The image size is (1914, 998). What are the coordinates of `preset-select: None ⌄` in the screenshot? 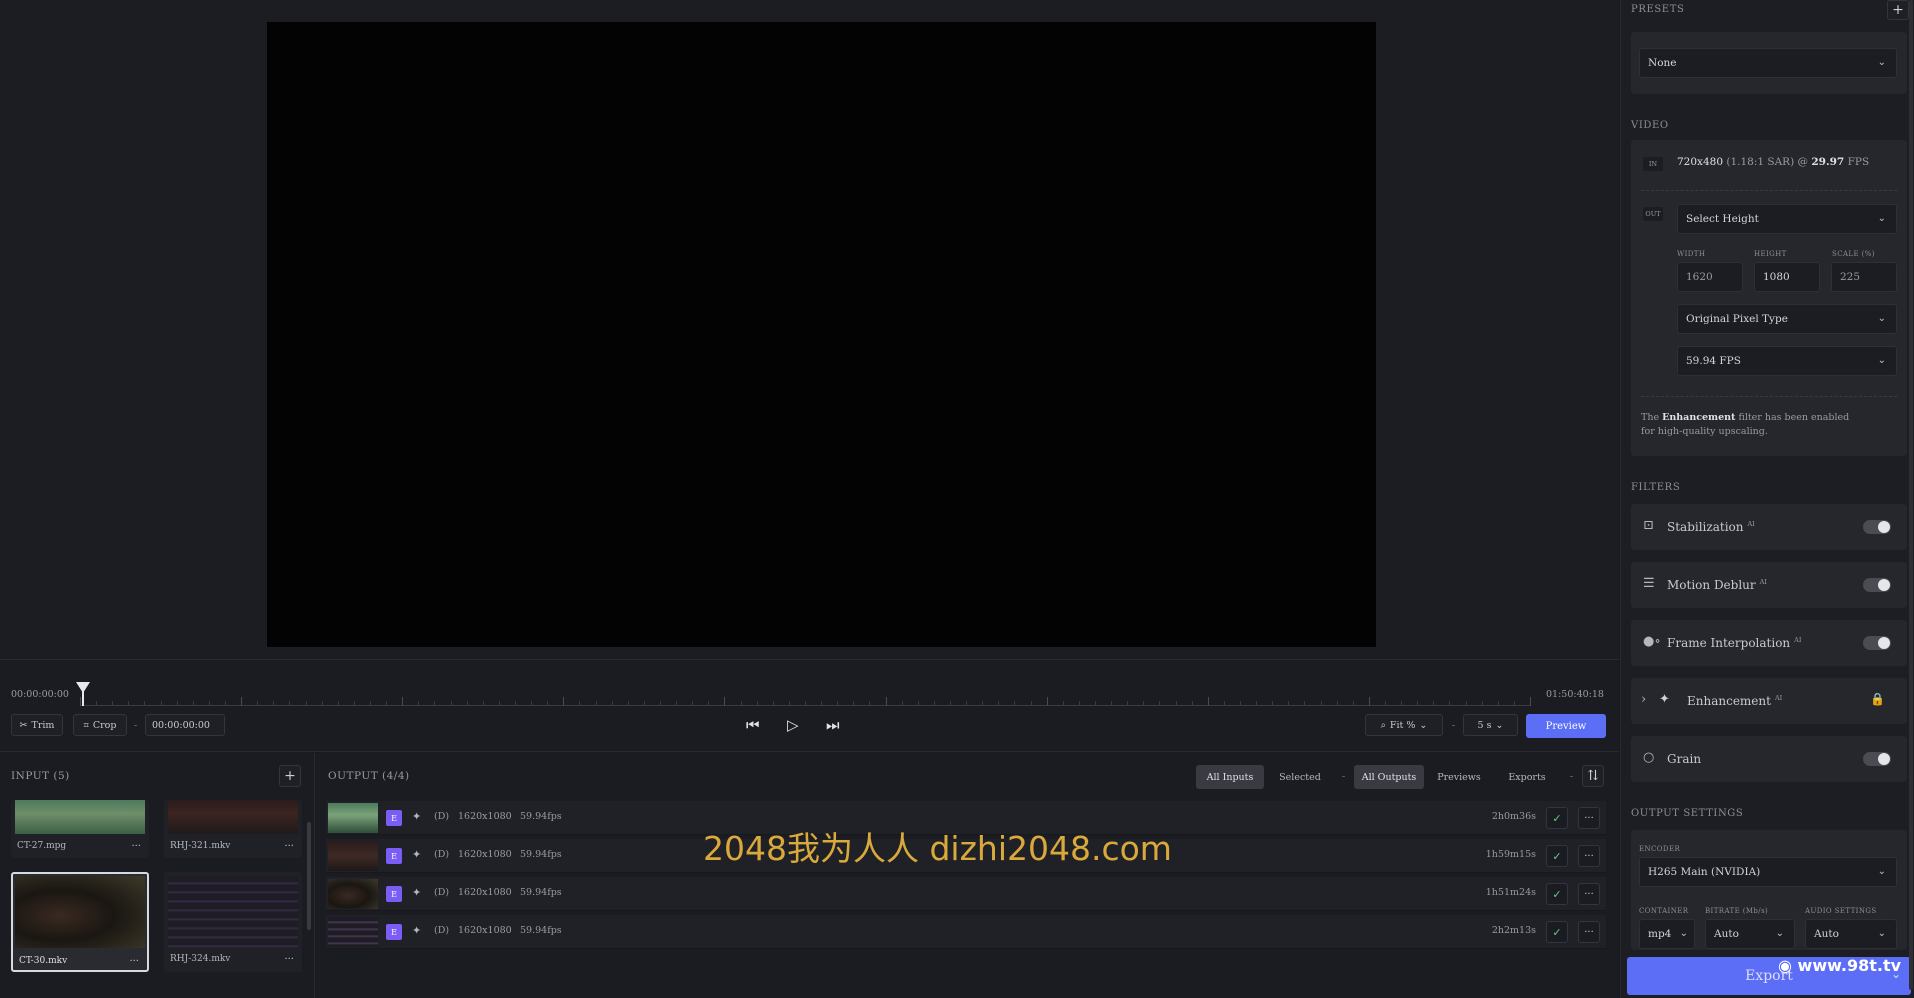 It's located at (1768, 63).